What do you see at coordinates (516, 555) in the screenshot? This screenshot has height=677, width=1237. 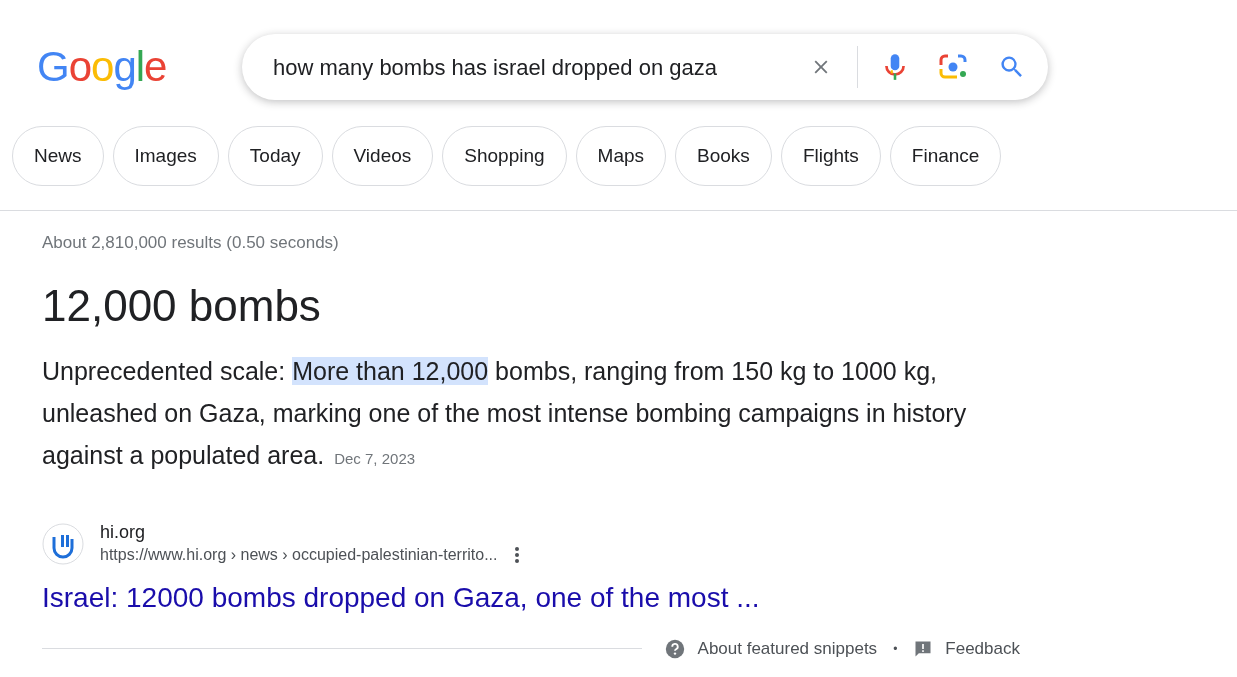 I see `more-options-icon` at bounding box center [516, 555].